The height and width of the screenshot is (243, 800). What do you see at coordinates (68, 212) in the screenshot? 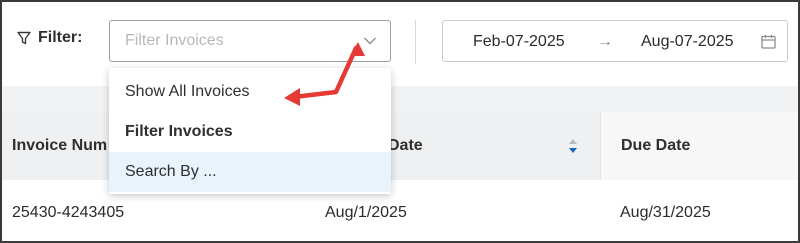
I see `cell-invoice-number: 25430-4243405` at bounding box center [68, 212].